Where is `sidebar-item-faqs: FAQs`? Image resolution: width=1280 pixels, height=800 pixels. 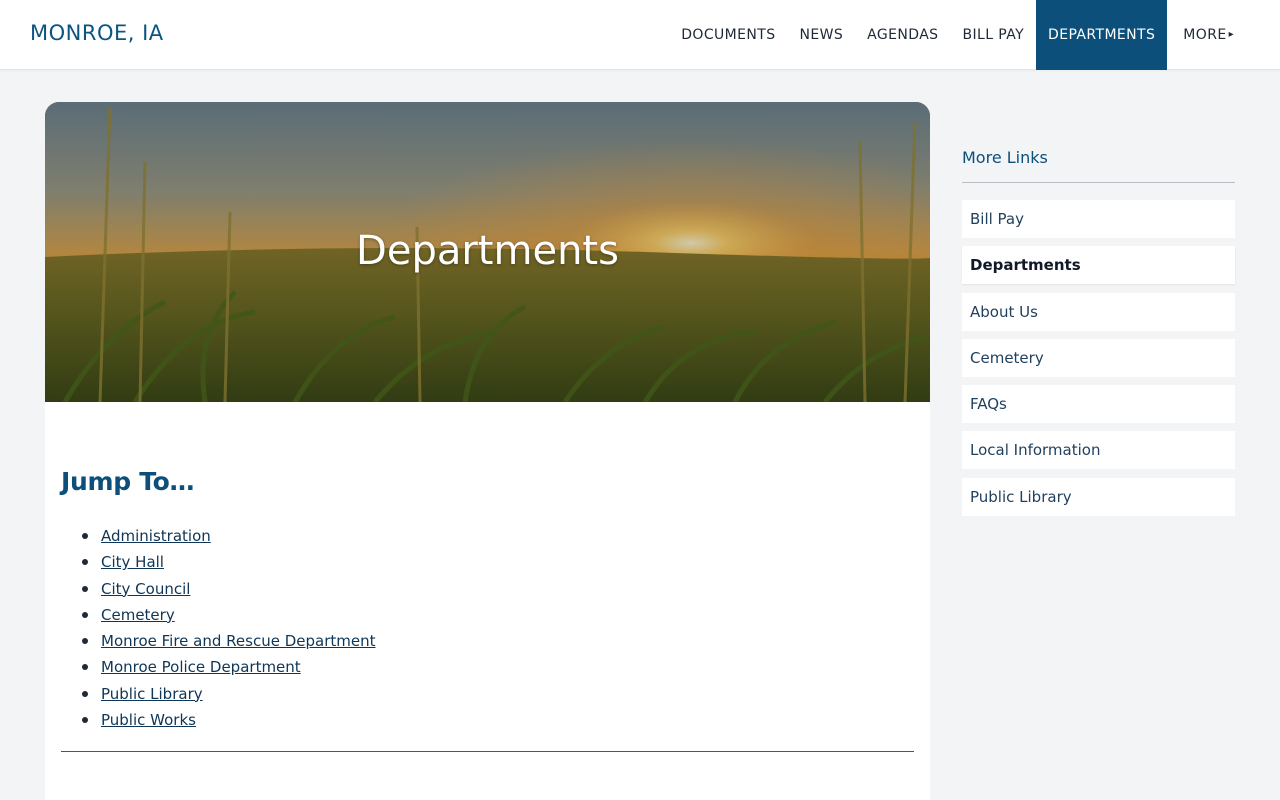 sidebar-item-faqs: FAQs is located at coordinates (1098, 404).